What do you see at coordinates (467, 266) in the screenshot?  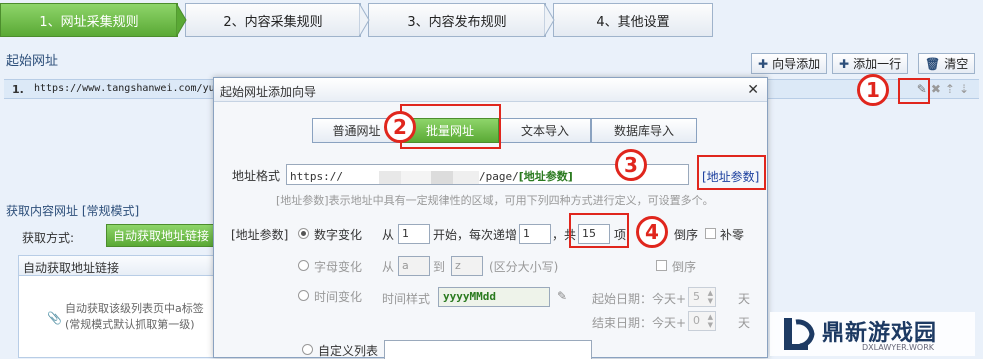 I see `letter-end-input: z` at bounding box center [467, 266].